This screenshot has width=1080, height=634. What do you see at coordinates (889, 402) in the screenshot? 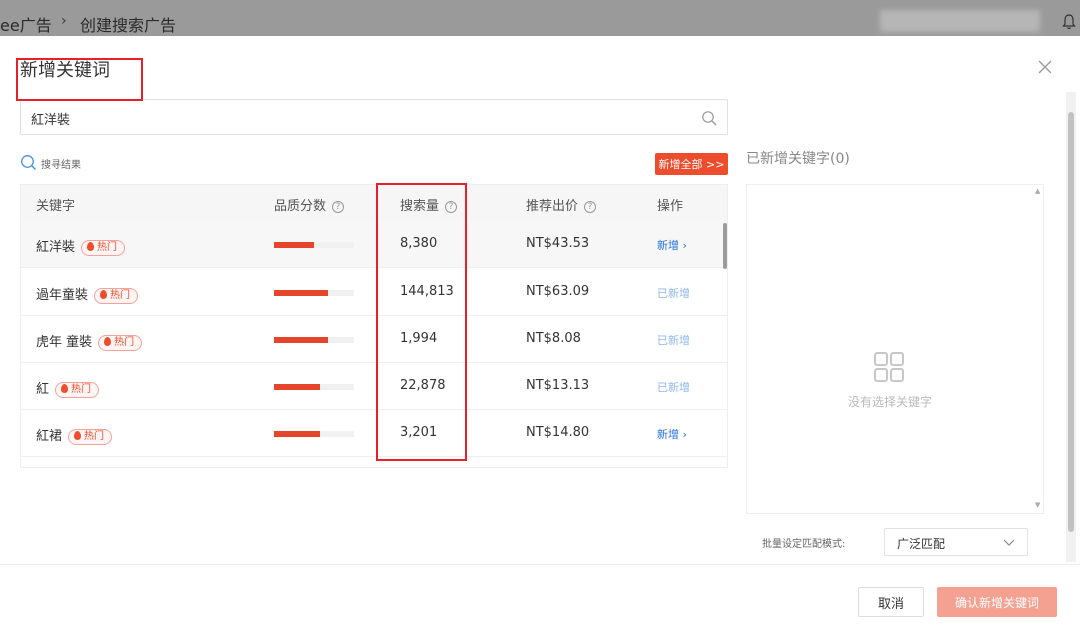
I see `empty-state-text: 没有选择关键字` at bounding box center [889, 402].